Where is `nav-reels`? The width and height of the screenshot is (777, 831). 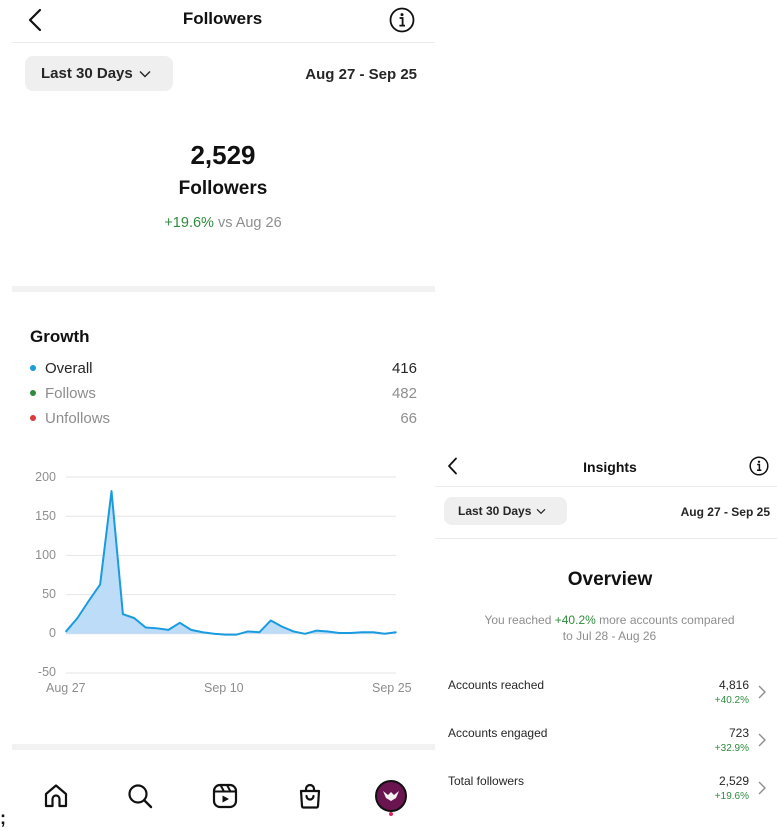
nav-reels is located at coordinates (225, 796).